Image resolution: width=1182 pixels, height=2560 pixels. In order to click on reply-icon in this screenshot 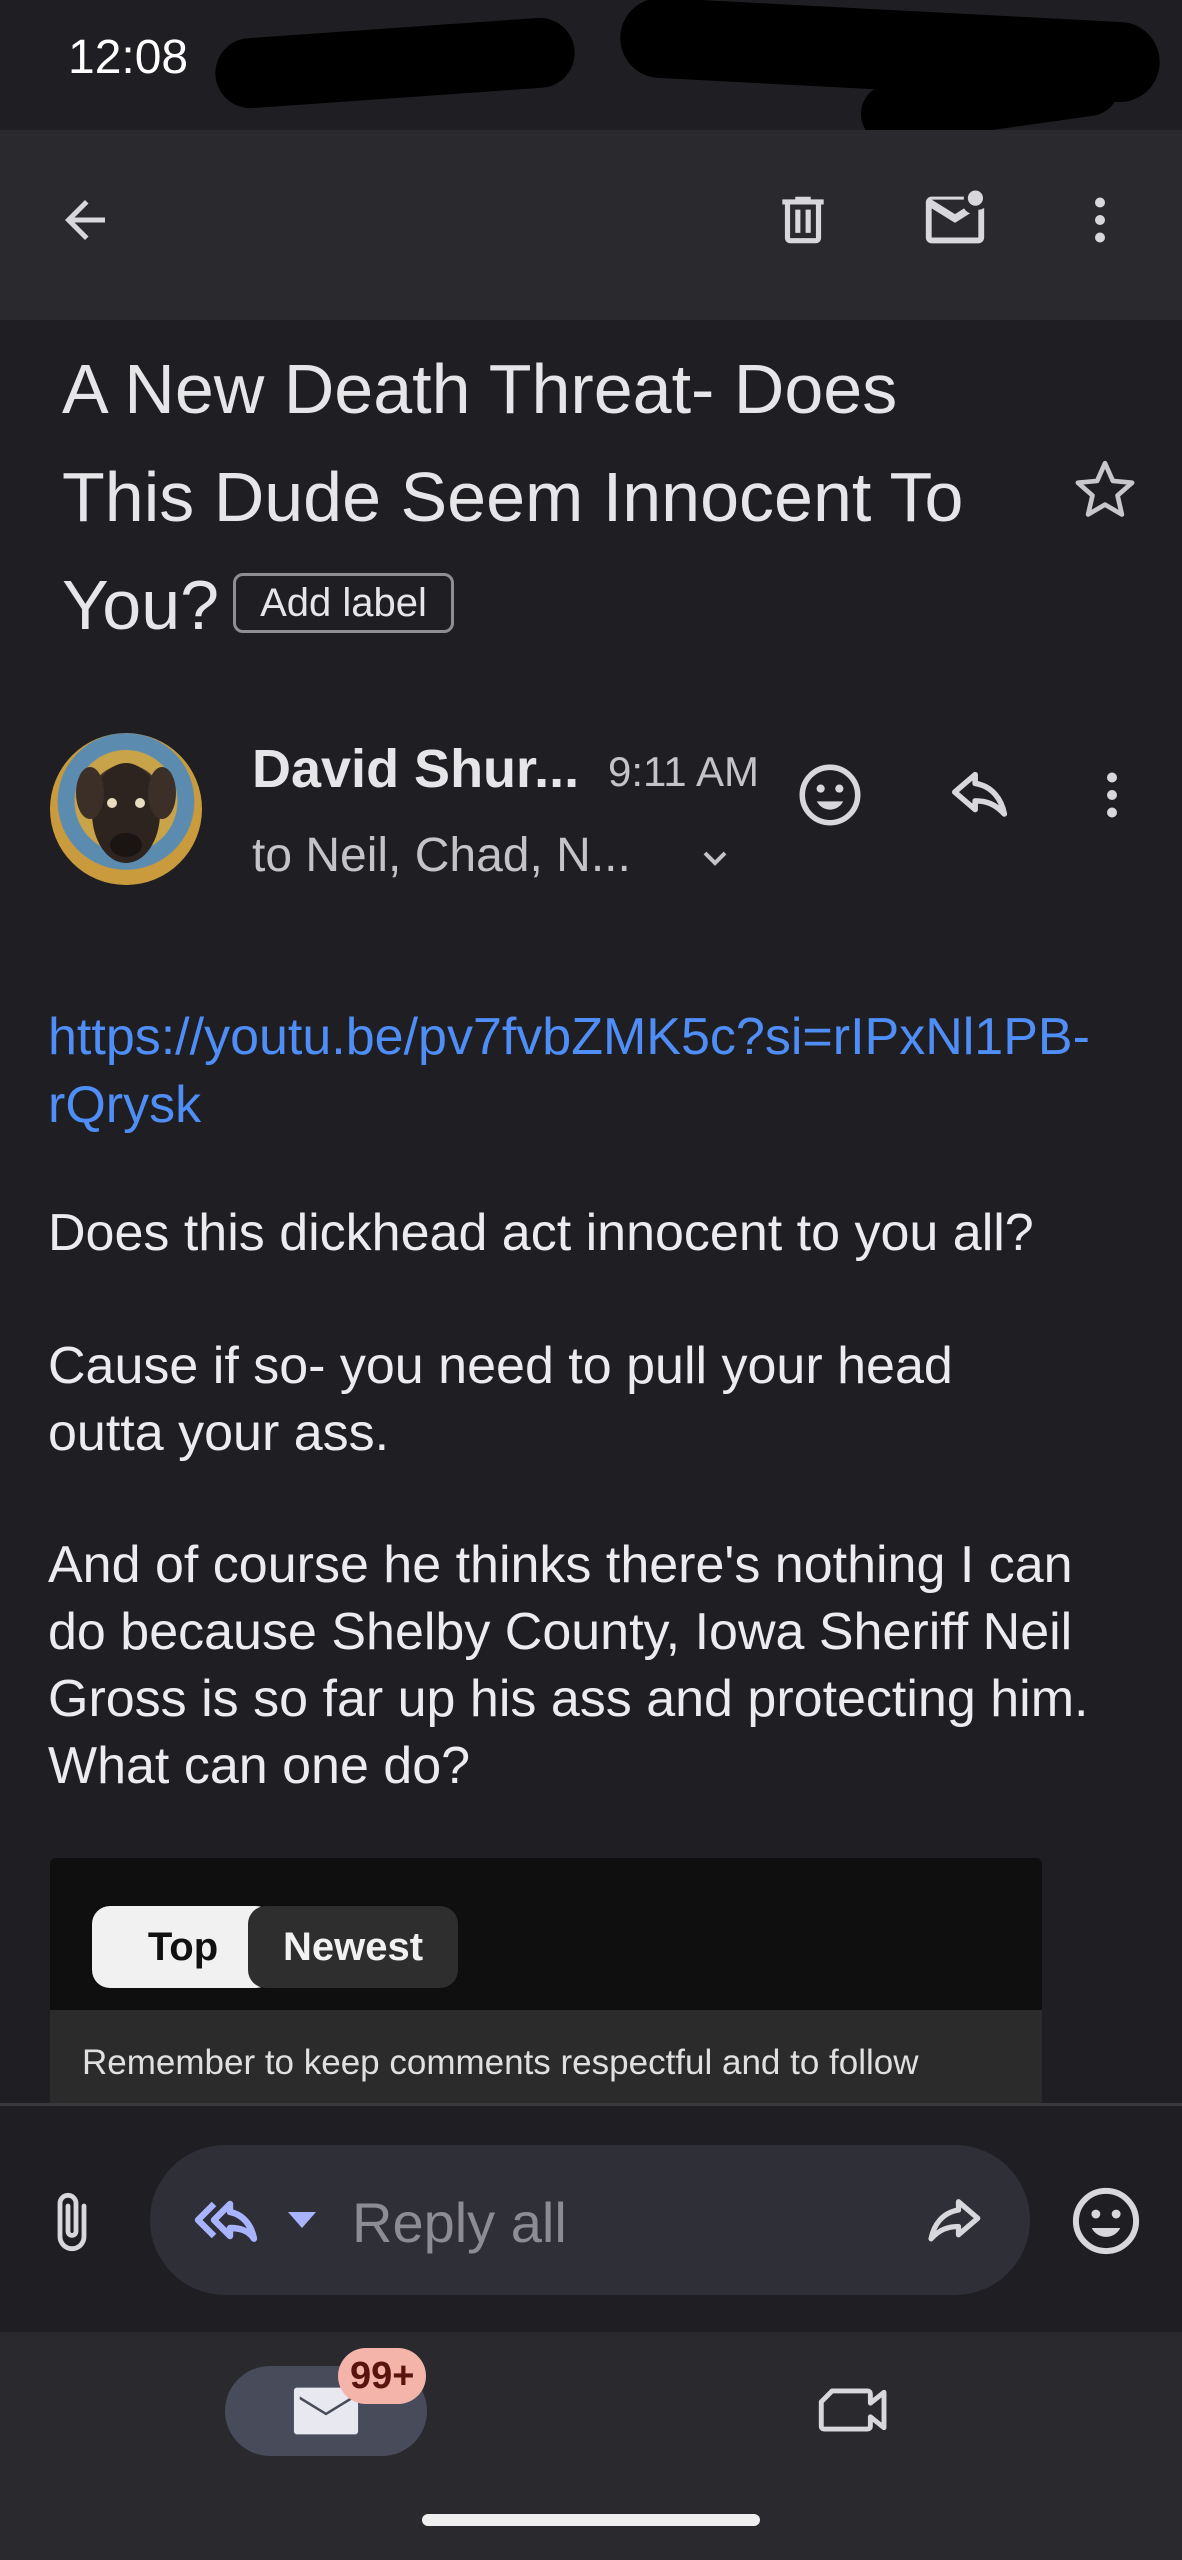, I will do `click(979, 794)`.